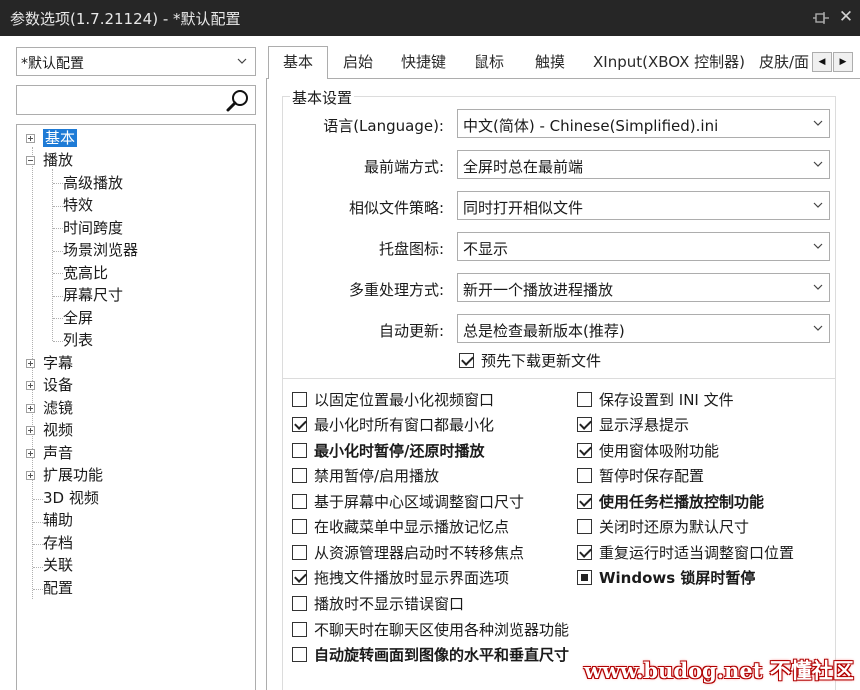 Image resolution: width=860 pixels, height=690 pixels. I want to click on tree-item-subtitles: 字幕, so click(49, 363).